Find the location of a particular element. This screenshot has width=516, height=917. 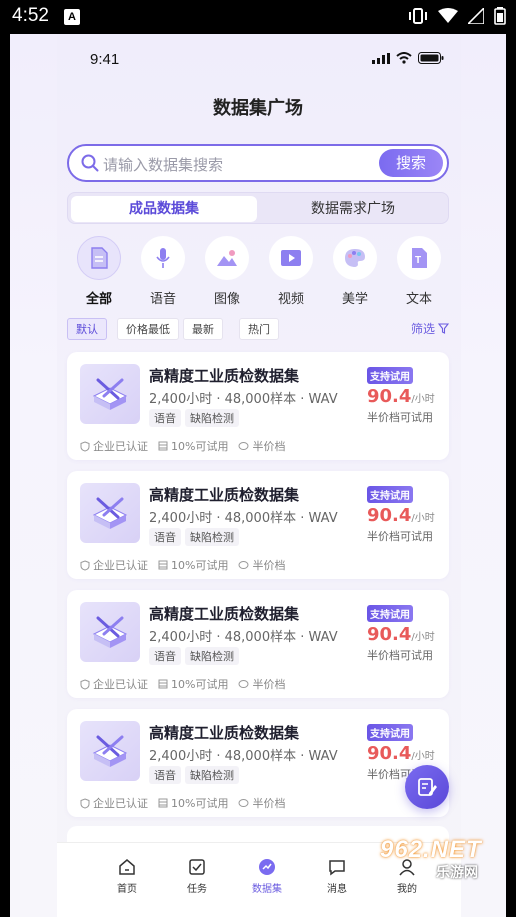

search-button: 搜索 is located at coordinates (411, 163).